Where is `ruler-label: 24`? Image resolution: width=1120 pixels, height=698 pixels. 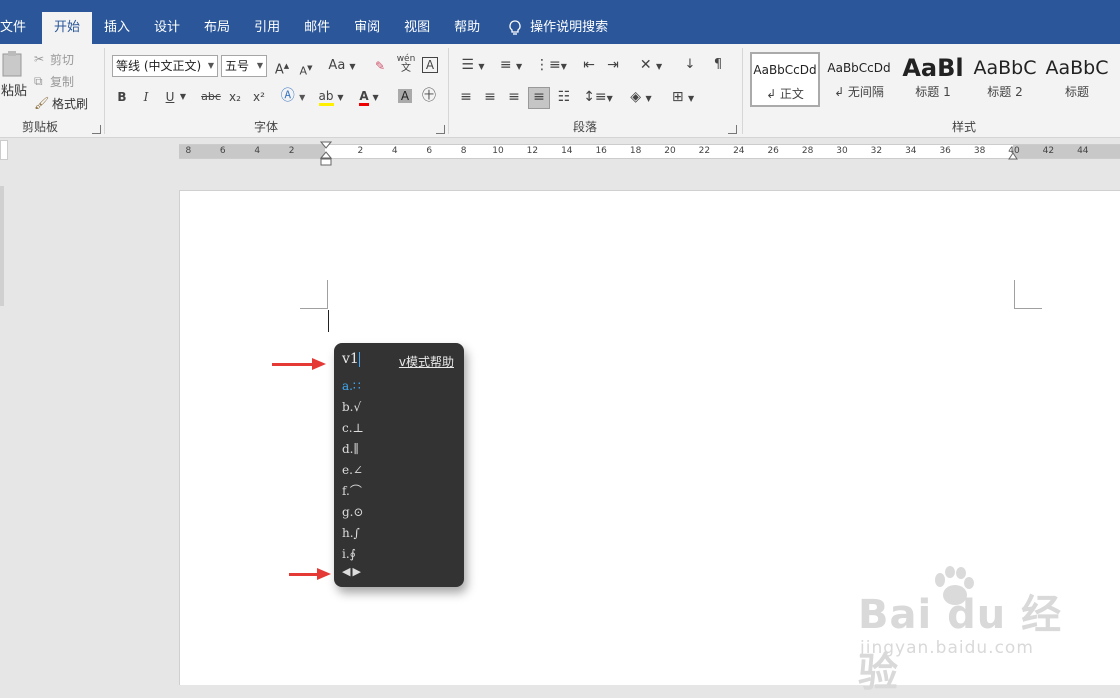 ruler-label: 24 is located at coordinates (739, 151).